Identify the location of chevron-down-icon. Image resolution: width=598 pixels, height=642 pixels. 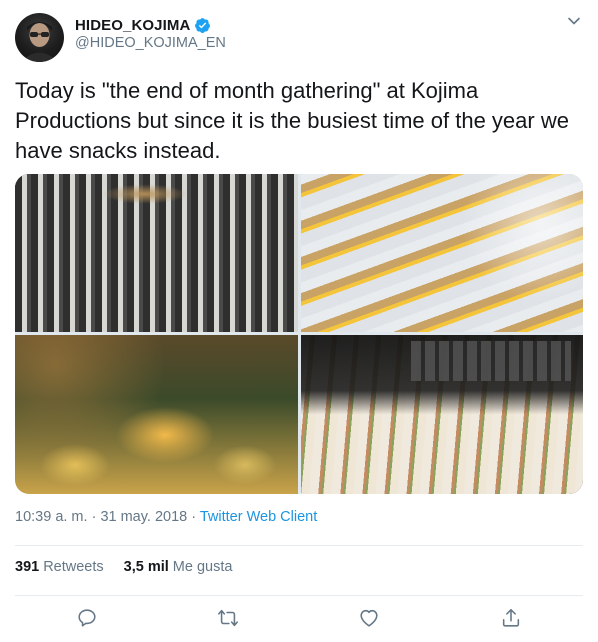
(574, 21).